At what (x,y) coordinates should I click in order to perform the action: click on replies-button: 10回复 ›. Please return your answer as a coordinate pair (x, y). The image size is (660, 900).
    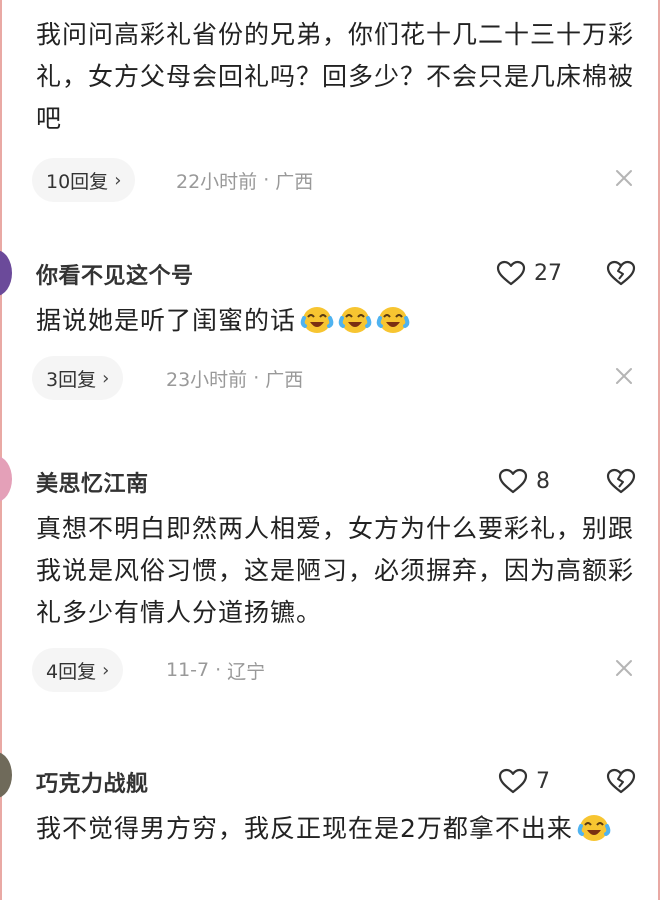
    Looking at the image, I should click on (84, 180).